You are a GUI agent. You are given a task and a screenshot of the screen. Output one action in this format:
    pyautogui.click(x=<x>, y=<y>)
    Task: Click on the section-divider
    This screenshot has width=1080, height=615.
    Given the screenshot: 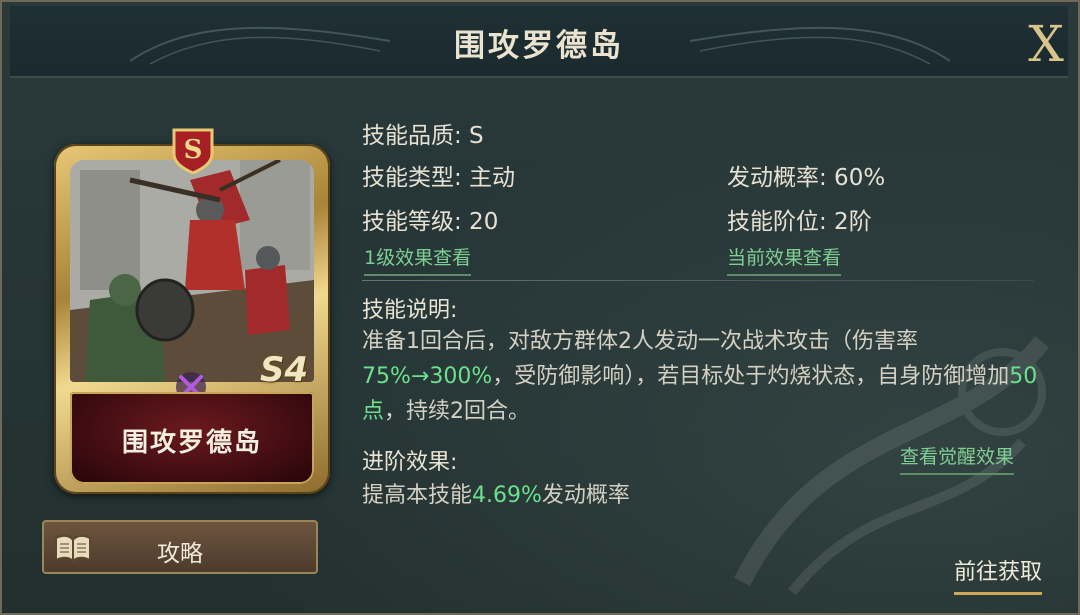 What is the action you would take?
    pyautogui.click(x=698, y=280)
    